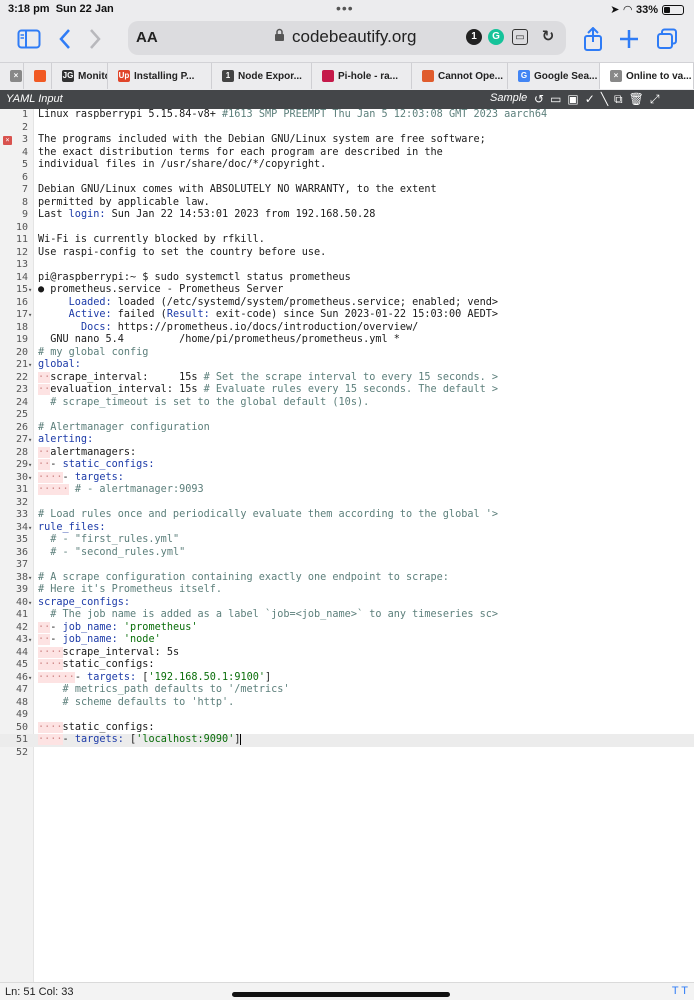  Describe the element at coordinates (347, 728) in the screenshot. I see `code-line: 50 ····static_configs:` at that location.